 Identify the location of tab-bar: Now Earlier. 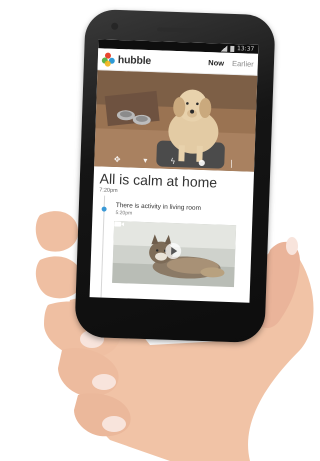
(231, 63).